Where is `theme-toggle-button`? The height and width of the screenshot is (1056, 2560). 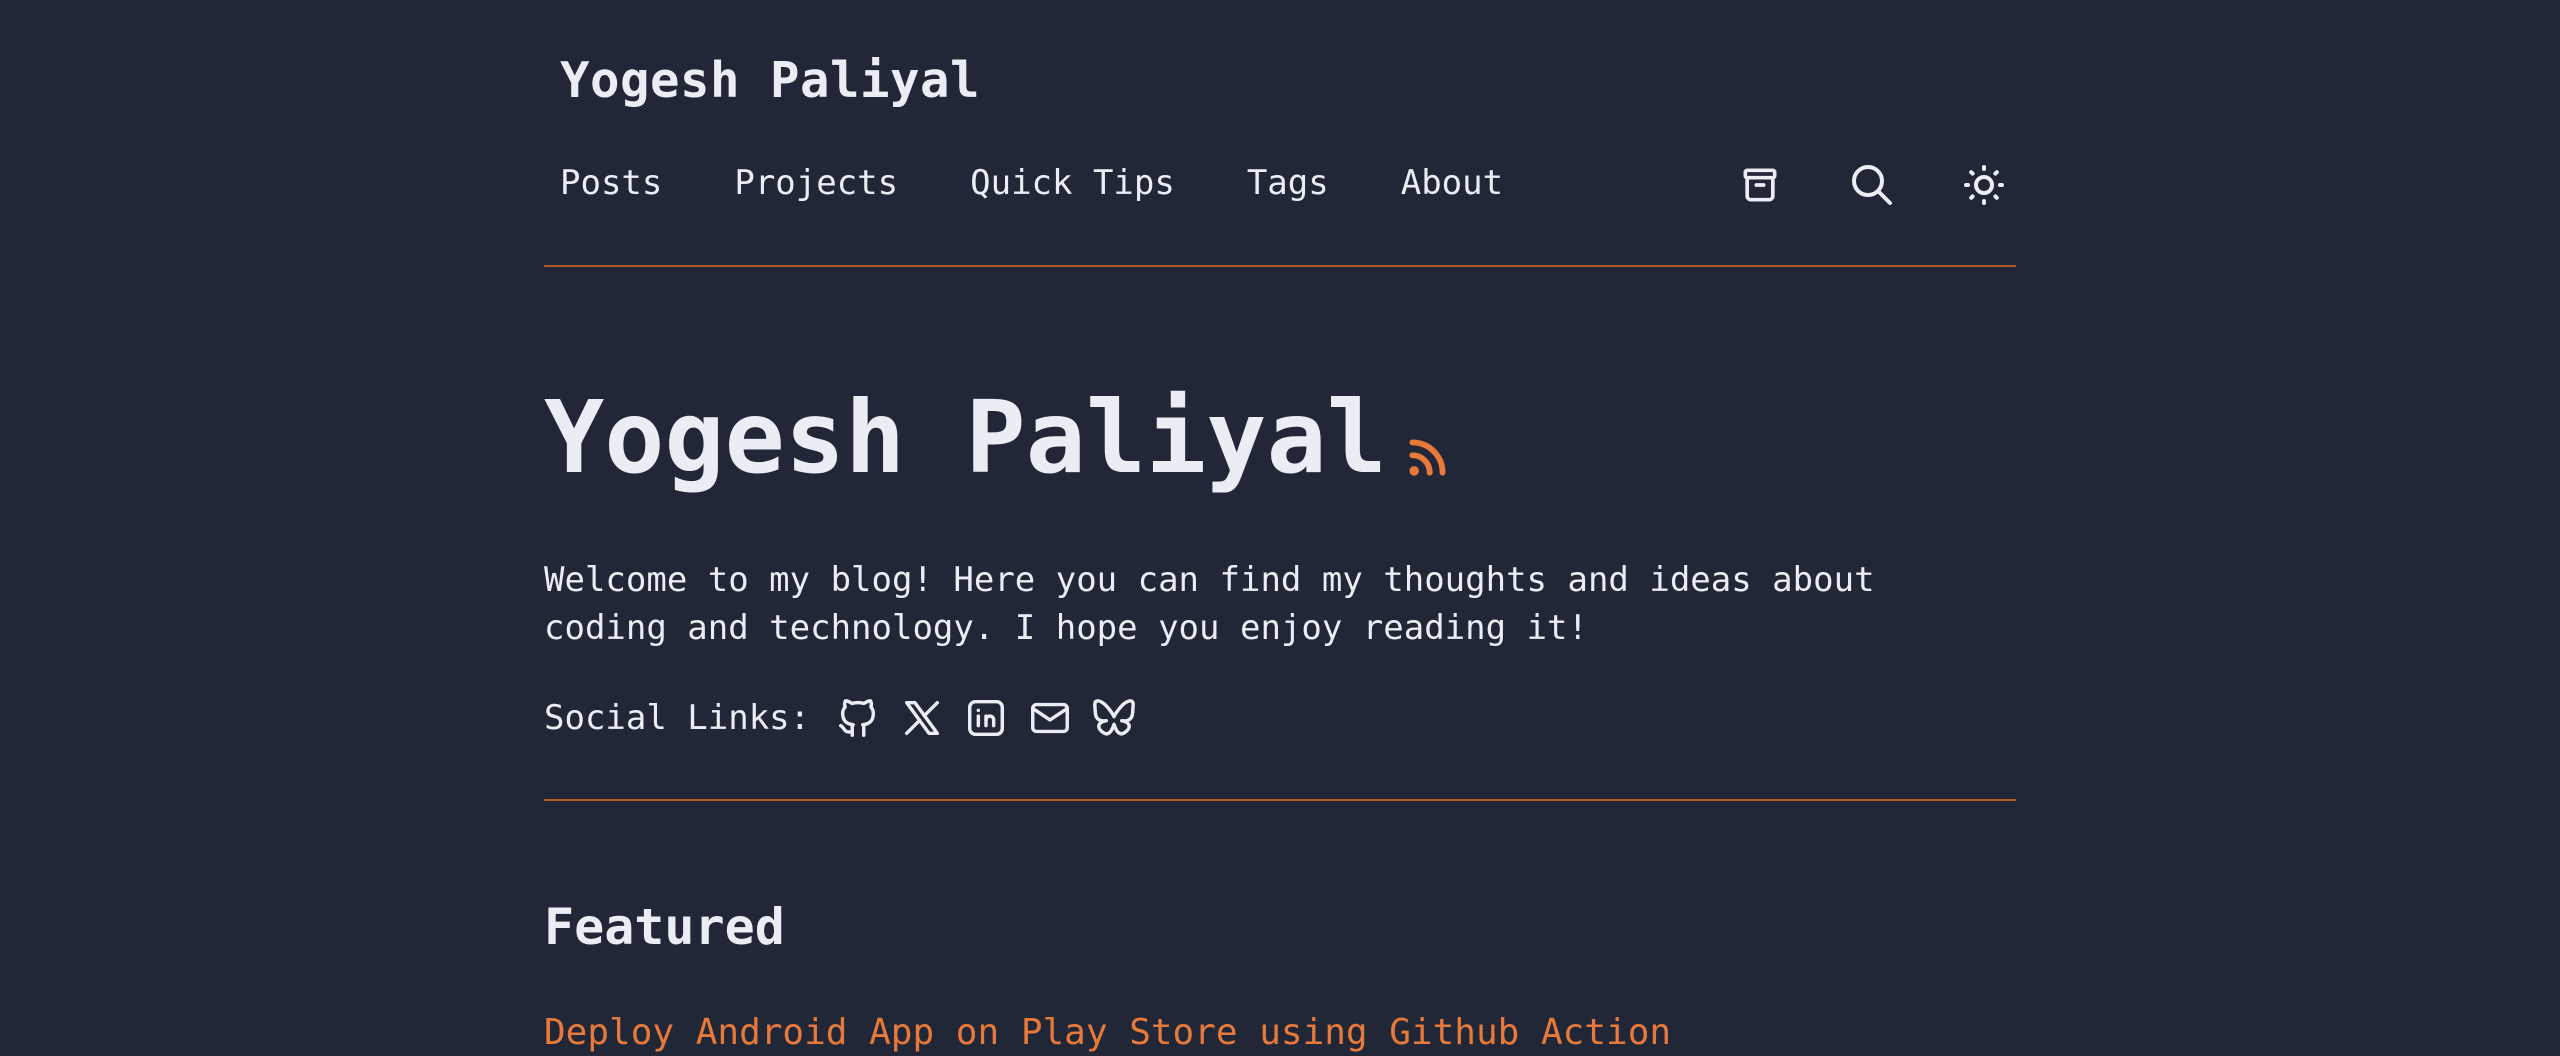
theme-toggle-button is located at coordinates (1984, 185).